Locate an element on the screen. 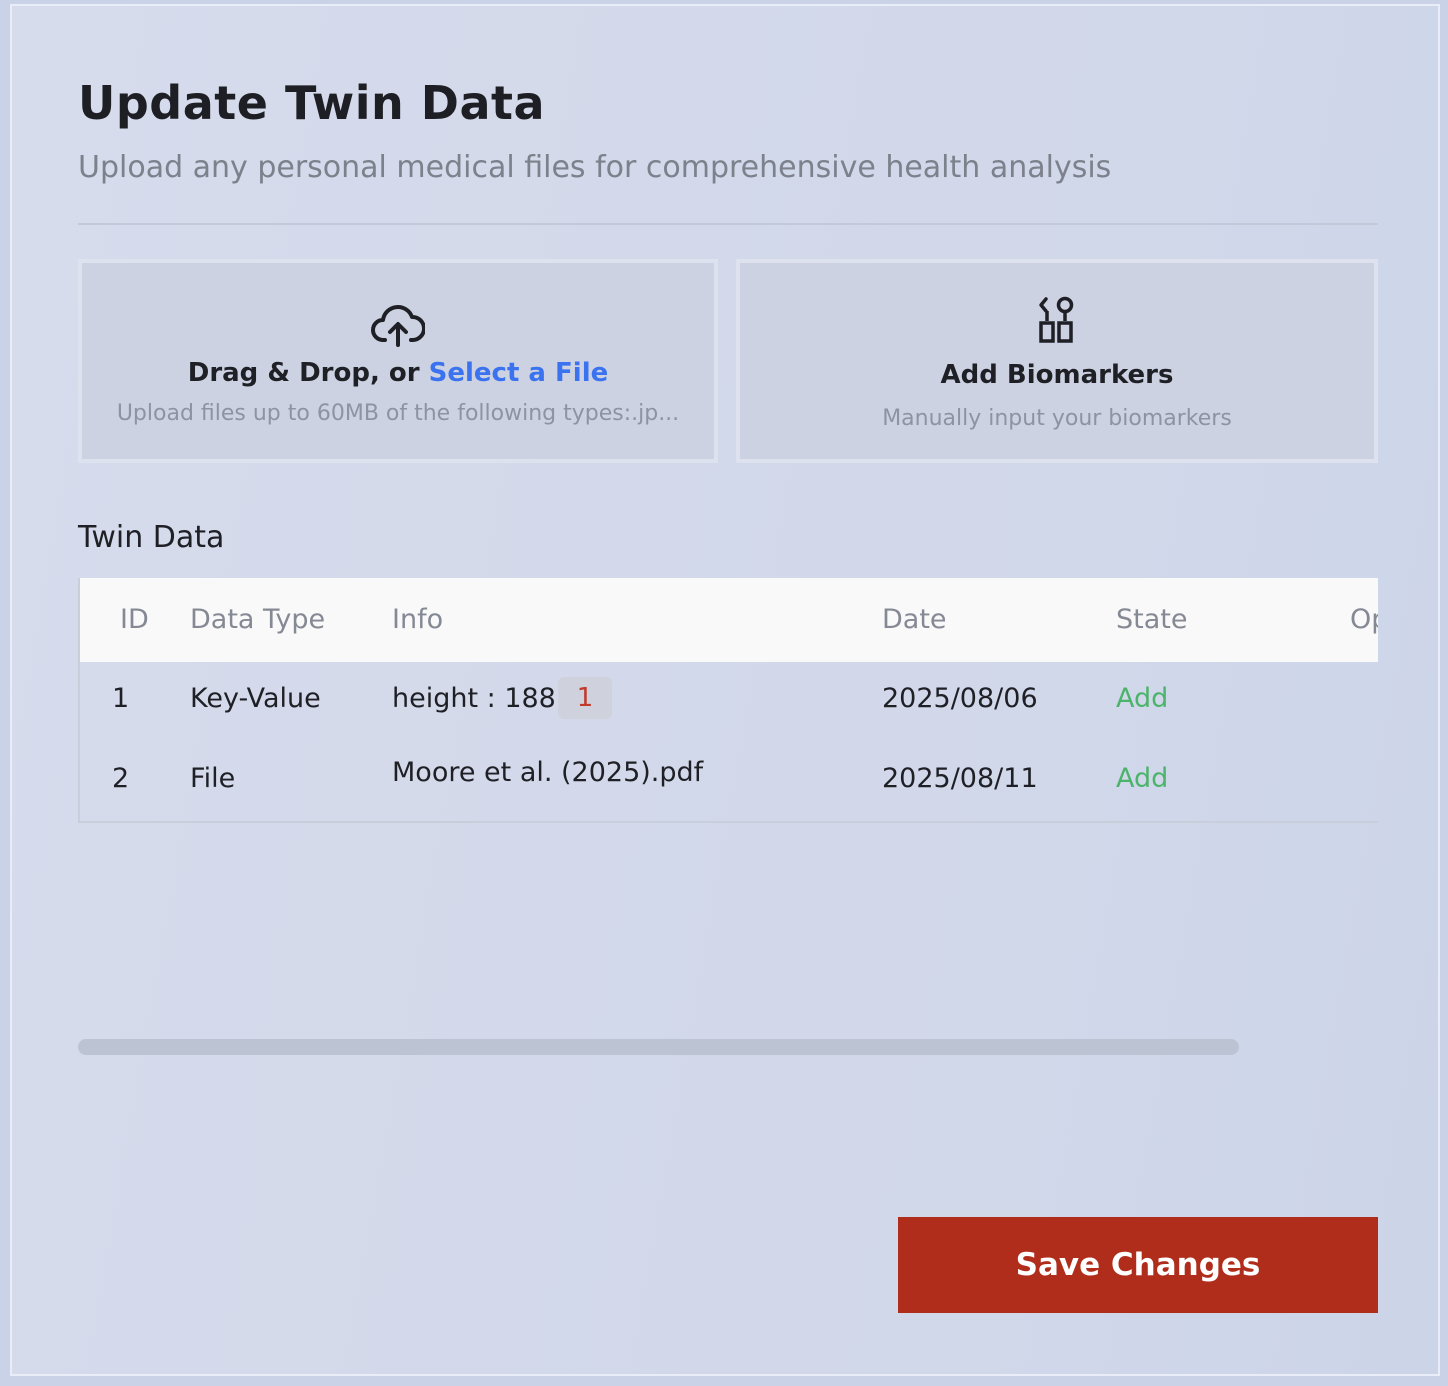 The width and height of the screenshot is (1448, 1386). row-data-type: Key-Value is located at coordinates (255, 698).